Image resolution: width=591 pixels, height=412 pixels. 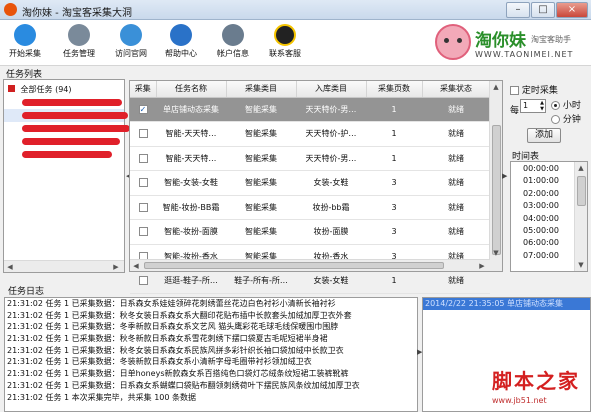 I want to click on visit-site-button: 访问官网, so click(x=131, y=43).